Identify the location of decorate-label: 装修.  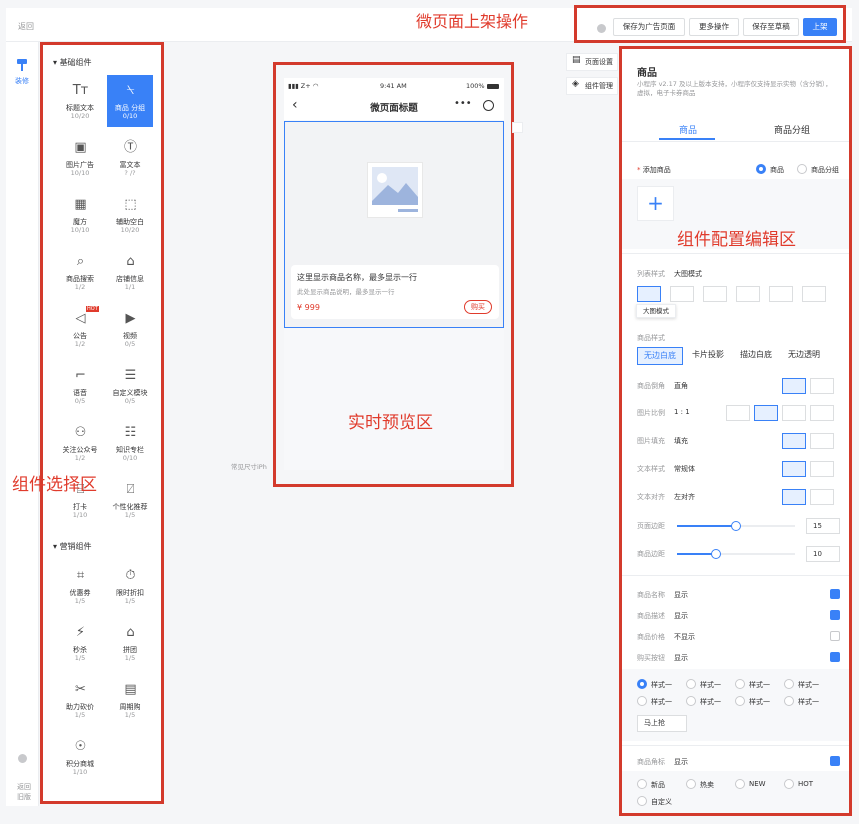
(22, 81).